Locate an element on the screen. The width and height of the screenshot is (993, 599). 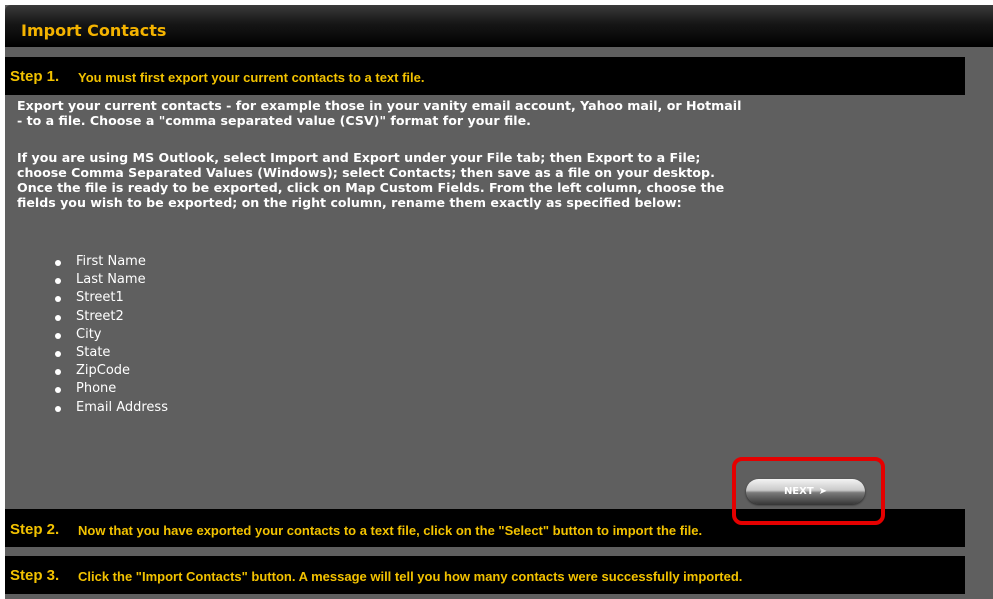
field-list-item: Phone is located at coordinates (110, 389).